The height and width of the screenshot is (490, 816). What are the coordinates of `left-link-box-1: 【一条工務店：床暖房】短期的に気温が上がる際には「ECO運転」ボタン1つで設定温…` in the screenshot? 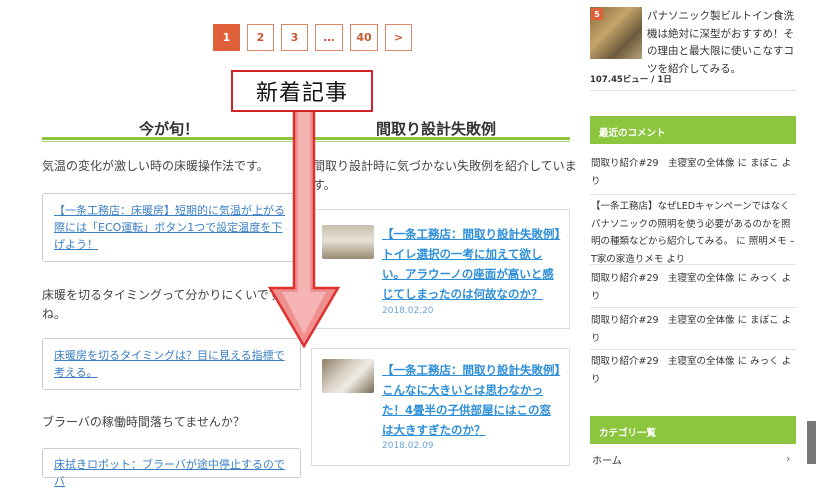 It's located at (171, 227).